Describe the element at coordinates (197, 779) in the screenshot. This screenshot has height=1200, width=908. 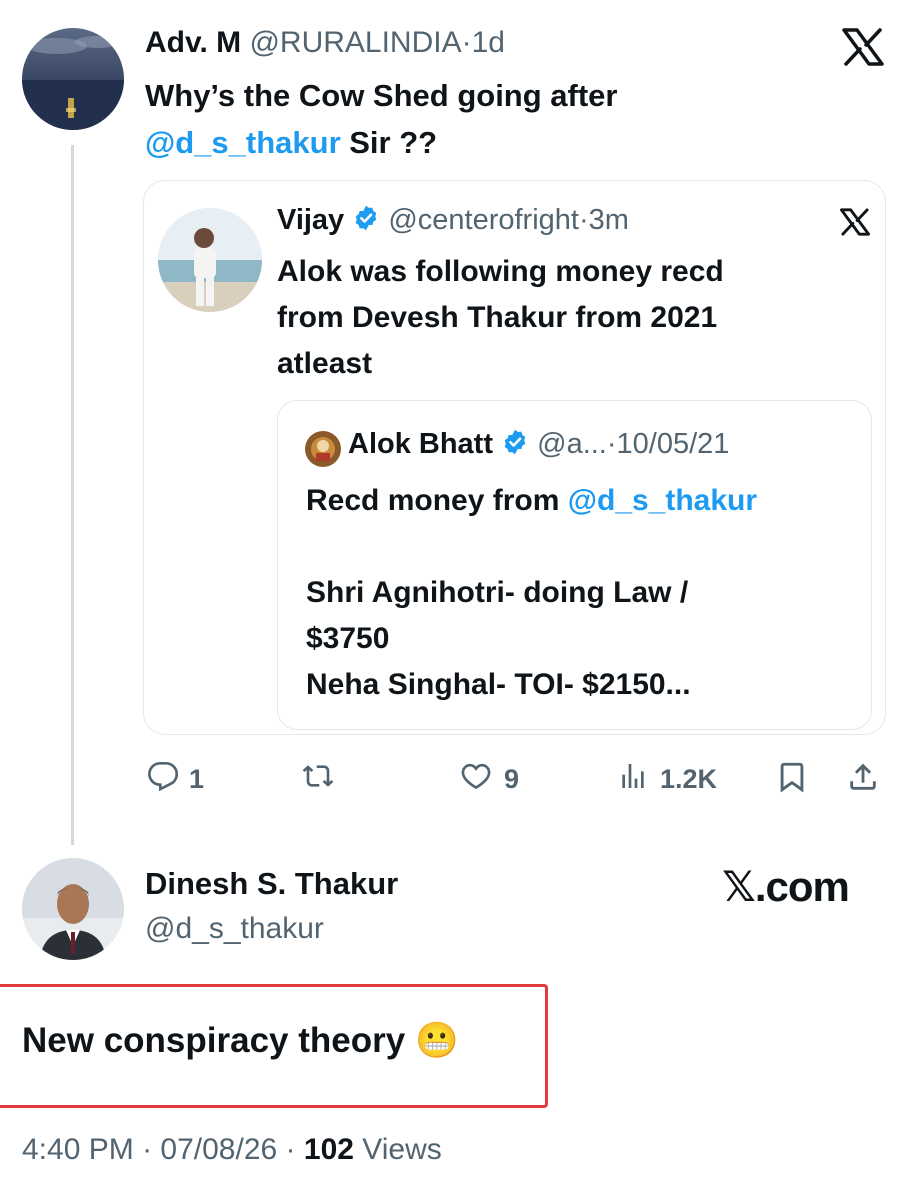
I see `reply-count: 1` at that location.